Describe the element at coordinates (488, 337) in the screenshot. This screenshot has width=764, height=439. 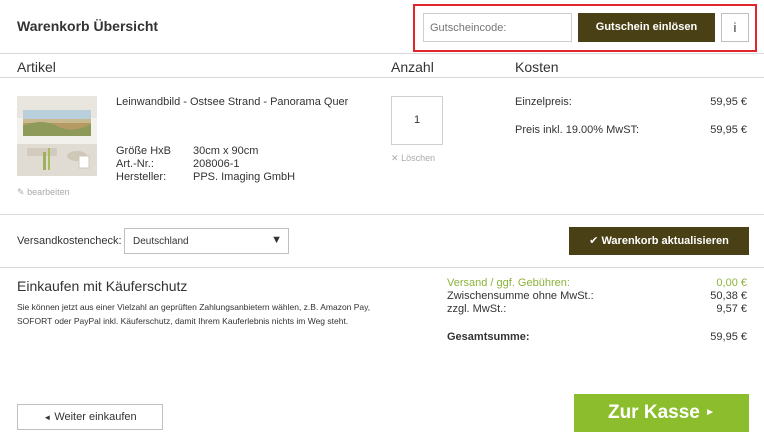
I see `total-label: Gesamtsumme:` at that location.